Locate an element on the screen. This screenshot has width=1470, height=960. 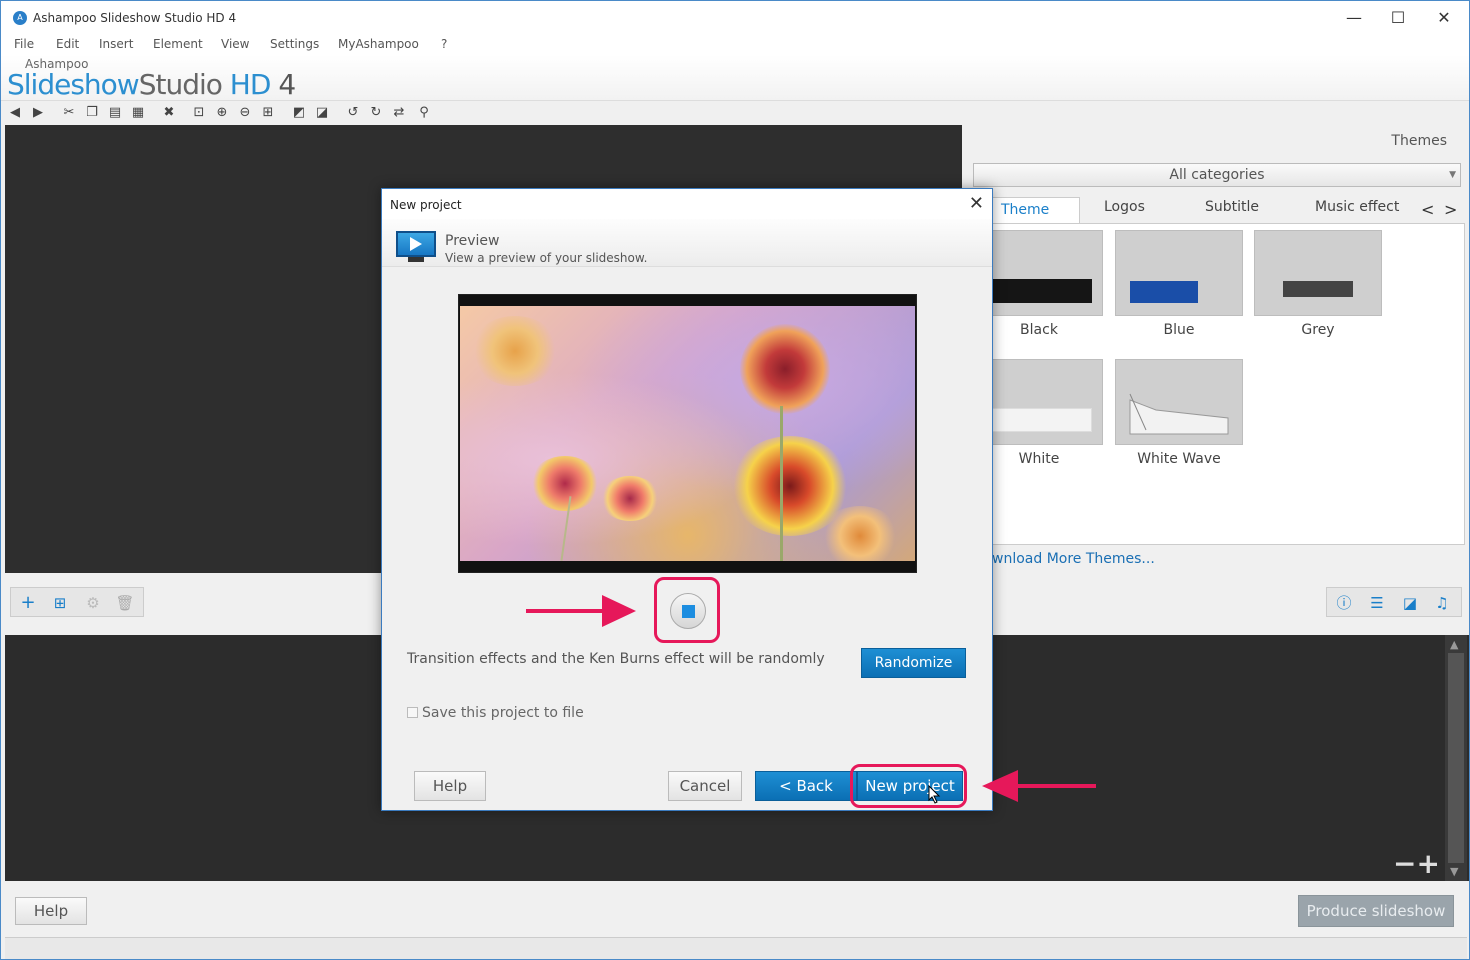
stop-icon is located at coordinates (688, 611).